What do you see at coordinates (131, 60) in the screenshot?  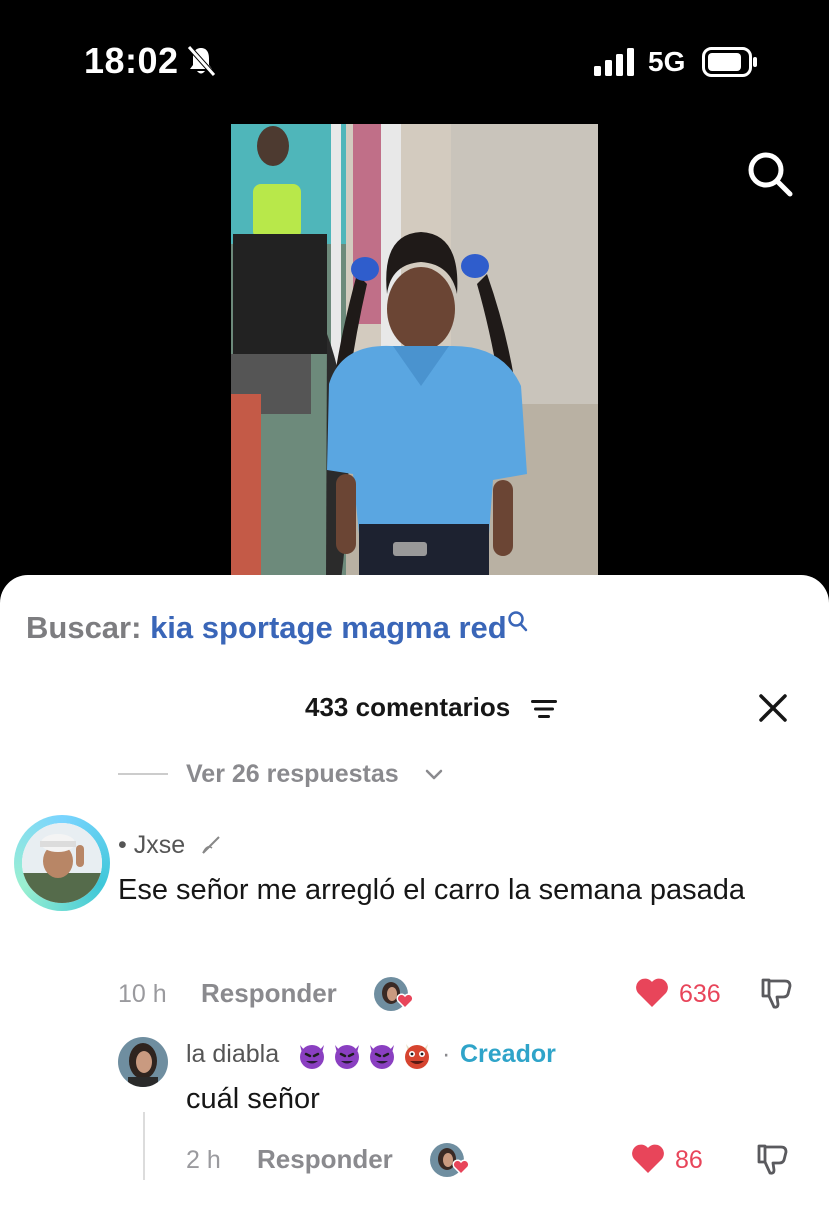 I see `status-time: 18:02` at bounding box center [131, 60].